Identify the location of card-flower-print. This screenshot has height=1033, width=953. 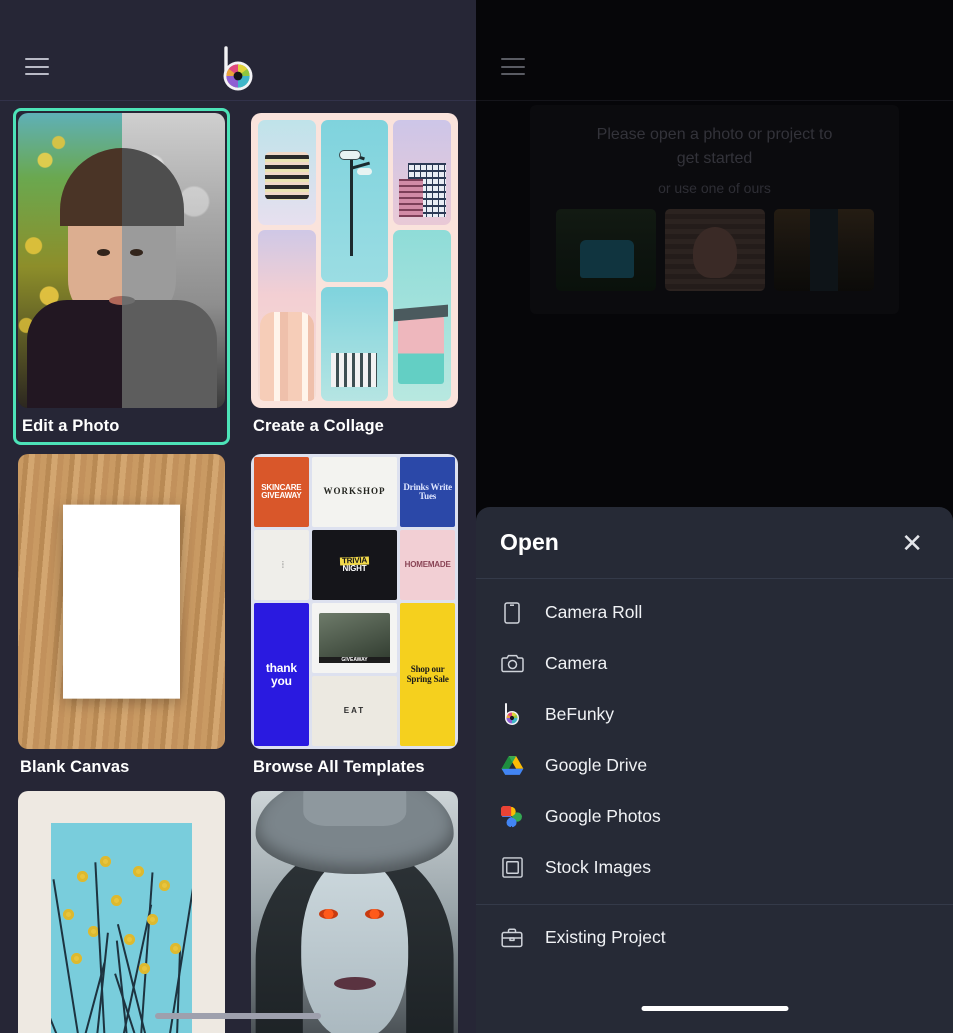
(121, 912).